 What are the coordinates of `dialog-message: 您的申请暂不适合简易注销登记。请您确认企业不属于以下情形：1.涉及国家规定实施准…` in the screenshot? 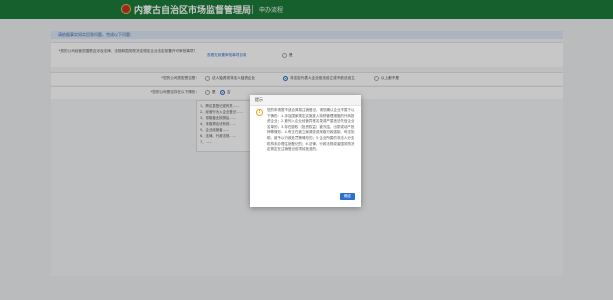 It's located at (311, 130).